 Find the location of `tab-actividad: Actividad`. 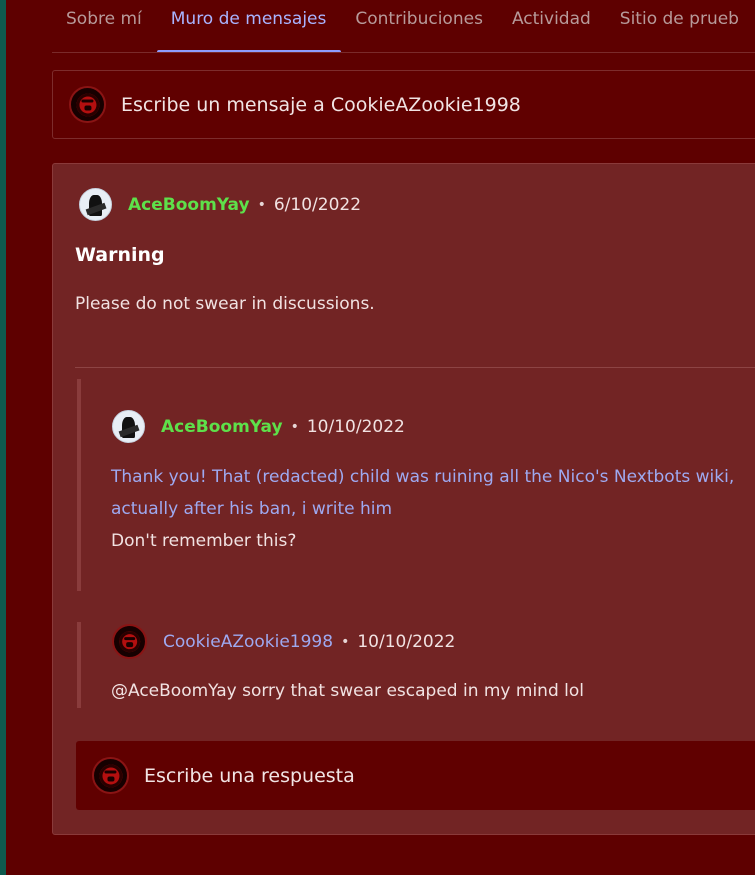

tab-actividad: Actividad is located at coordinates (552, 26).